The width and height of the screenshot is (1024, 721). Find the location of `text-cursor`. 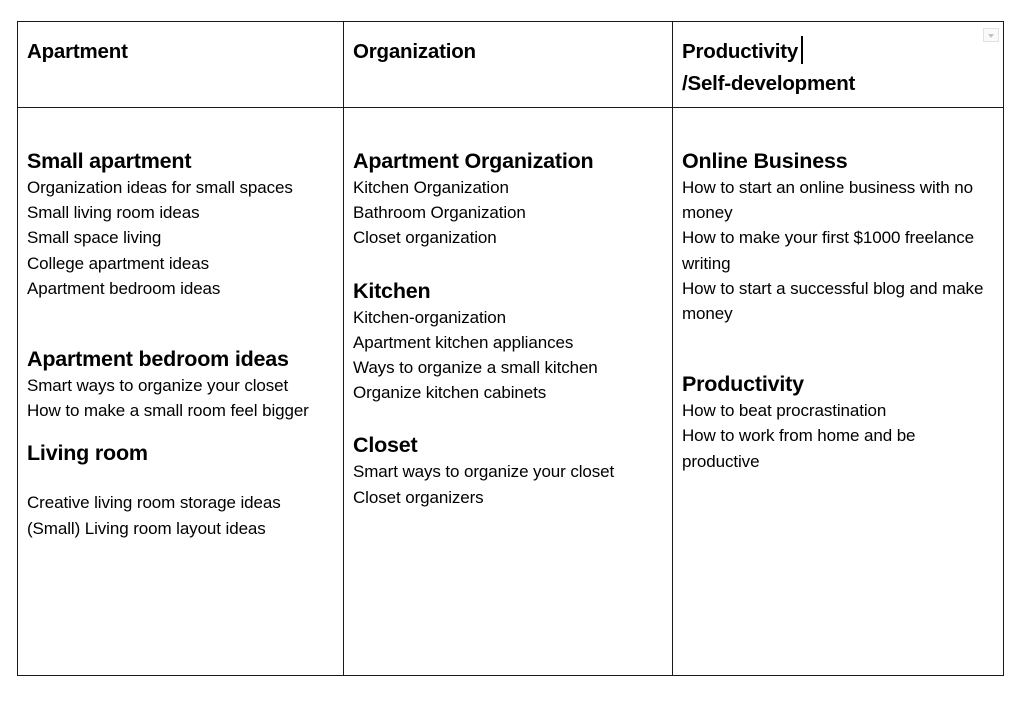

text-cursor is located at coordinates (802, 50).